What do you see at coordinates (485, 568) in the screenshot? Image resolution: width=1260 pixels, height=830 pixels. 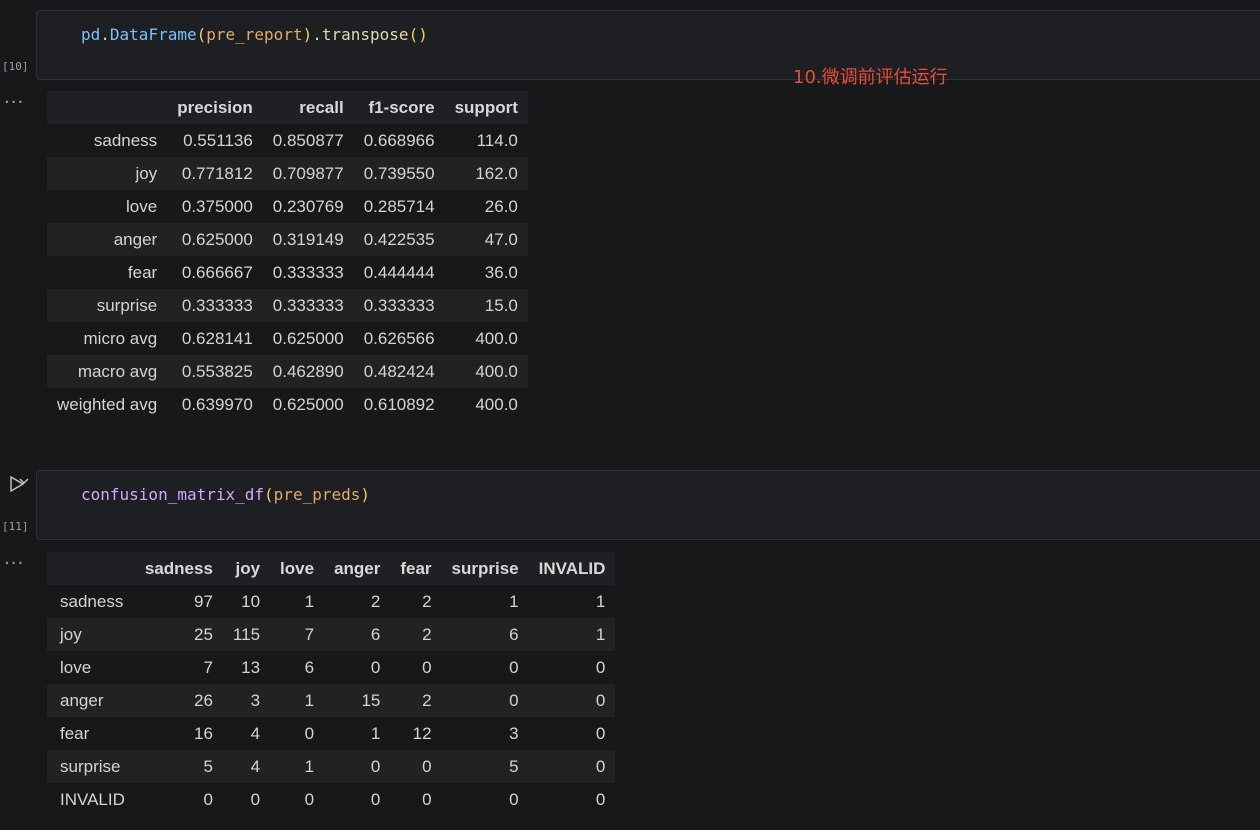 I see `column-header: surprise` at bounding box center [485, 568].